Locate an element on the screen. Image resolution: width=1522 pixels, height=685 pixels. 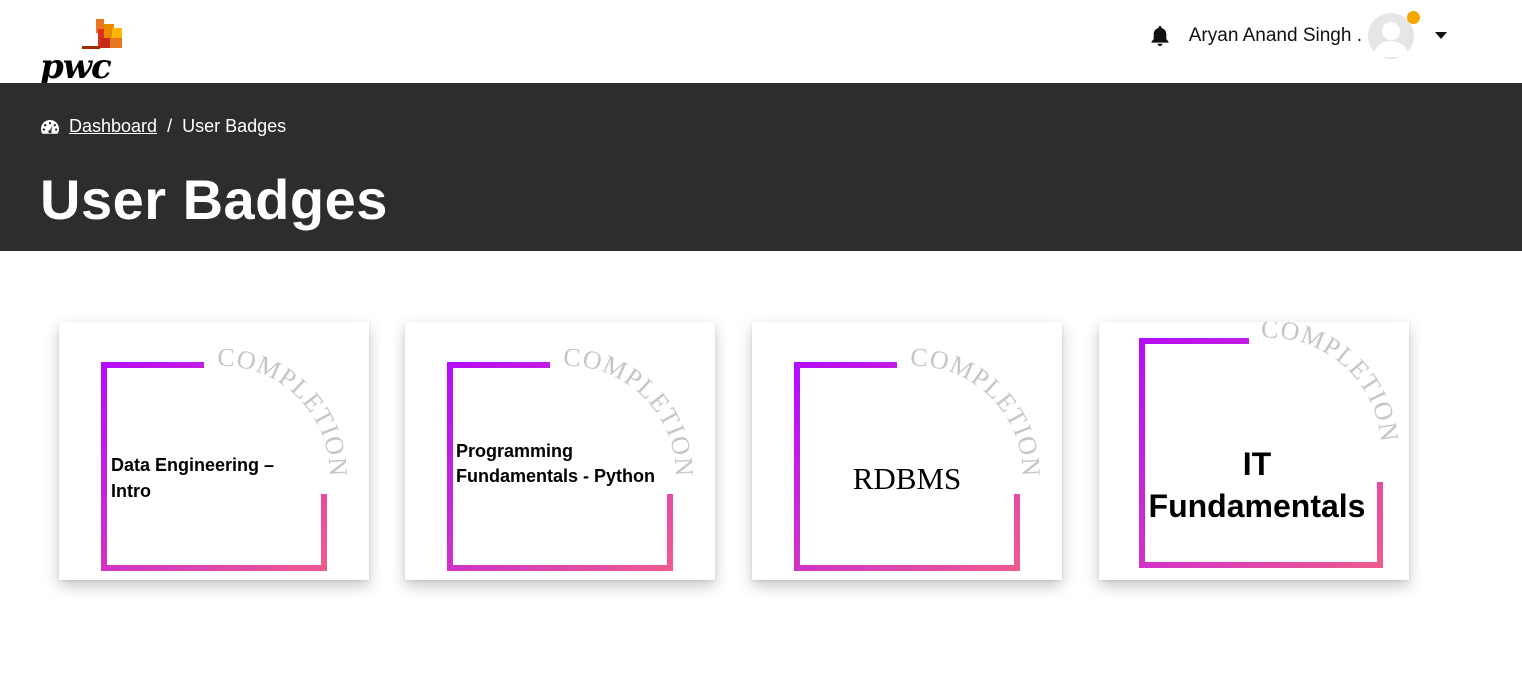
page-title: User Badges is located at coordinates (214, 199).